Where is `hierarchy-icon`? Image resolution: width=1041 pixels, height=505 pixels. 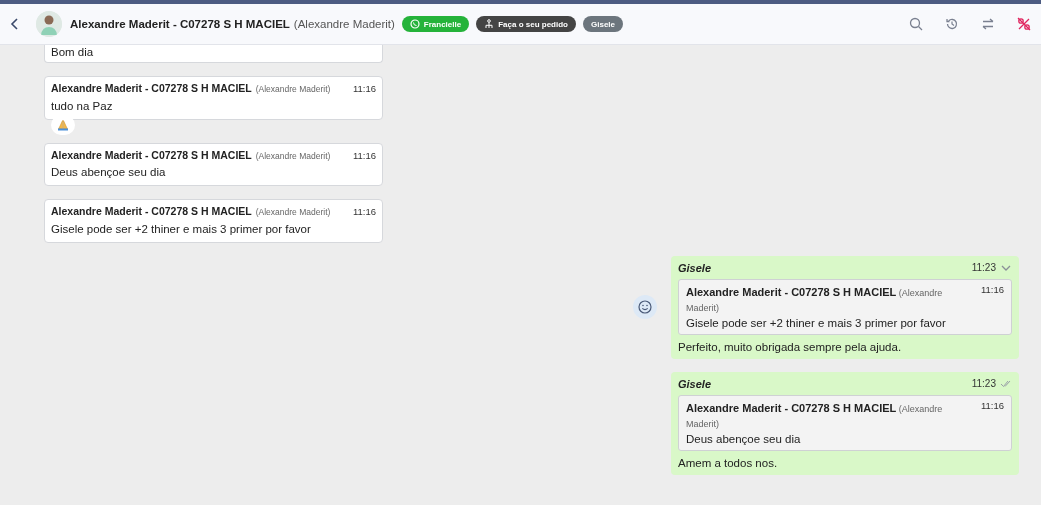
hierarchy-icon is located at coordinates (489, 24).